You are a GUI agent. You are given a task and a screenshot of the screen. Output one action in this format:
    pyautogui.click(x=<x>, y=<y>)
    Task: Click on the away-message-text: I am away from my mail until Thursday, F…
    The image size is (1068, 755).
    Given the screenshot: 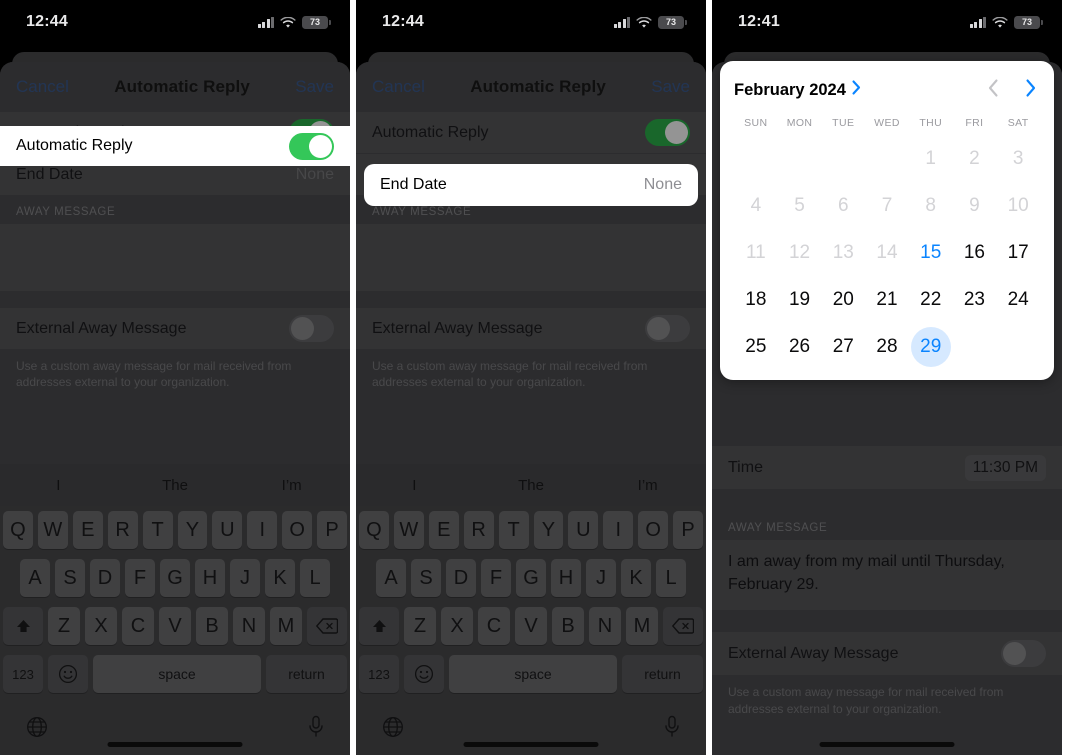 What is the action you would take?
    pyautogui.click(x=887, y=575)
    